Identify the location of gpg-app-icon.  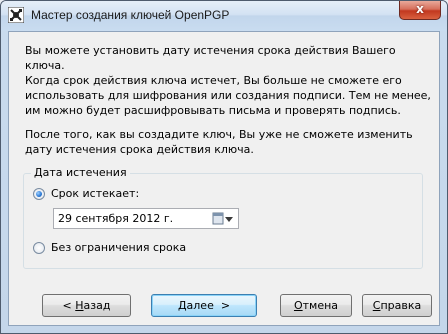
(16, 15).